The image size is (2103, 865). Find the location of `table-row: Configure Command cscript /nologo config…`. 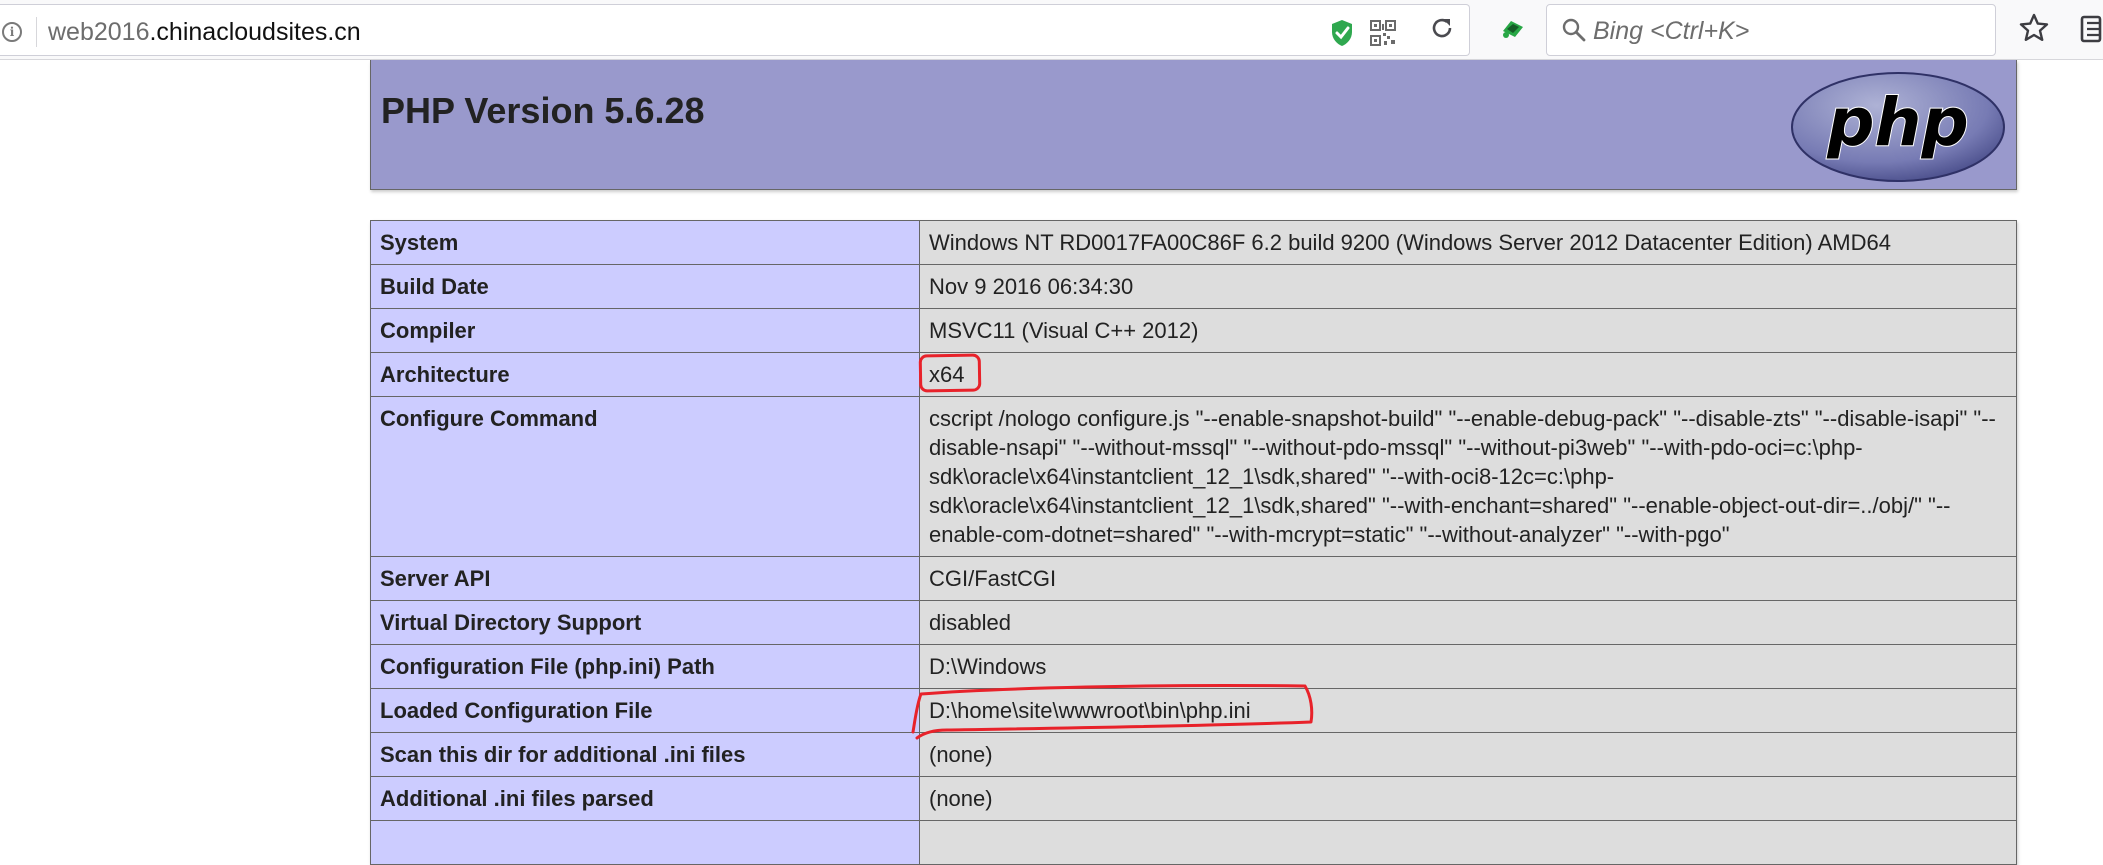

table-row: Configure Command cscript /nologo config… is located at coordinates (1193, 476).